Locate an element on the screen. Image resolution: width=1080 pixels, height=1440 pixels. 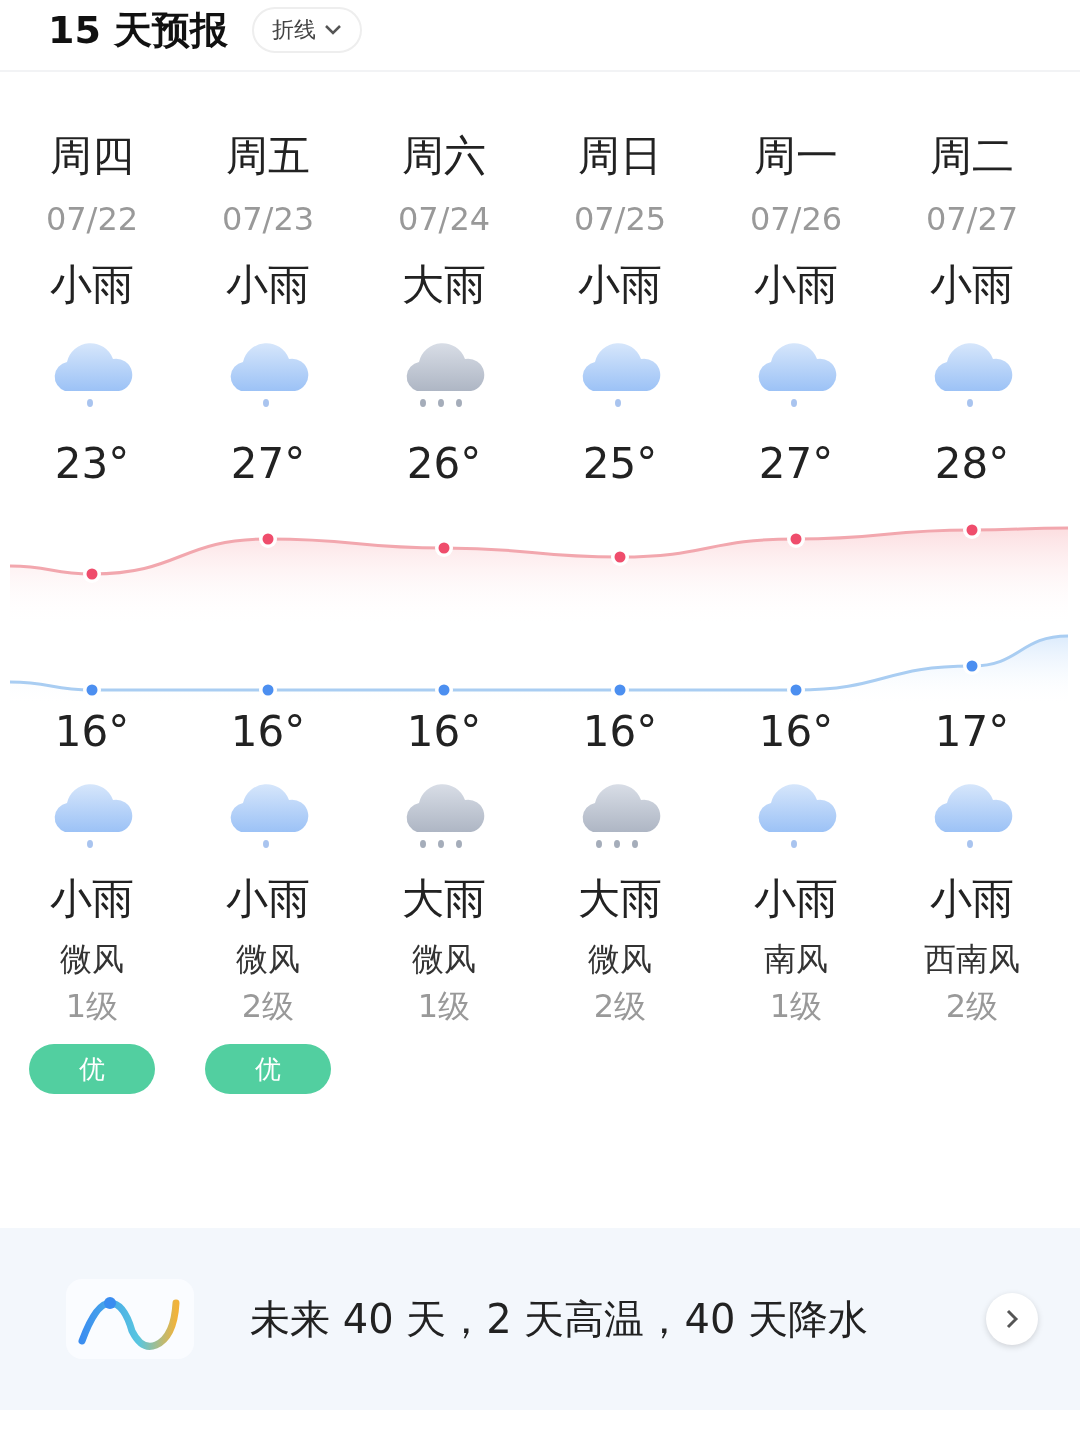
high-temperature: 26° is located at coordinates (444, 463).